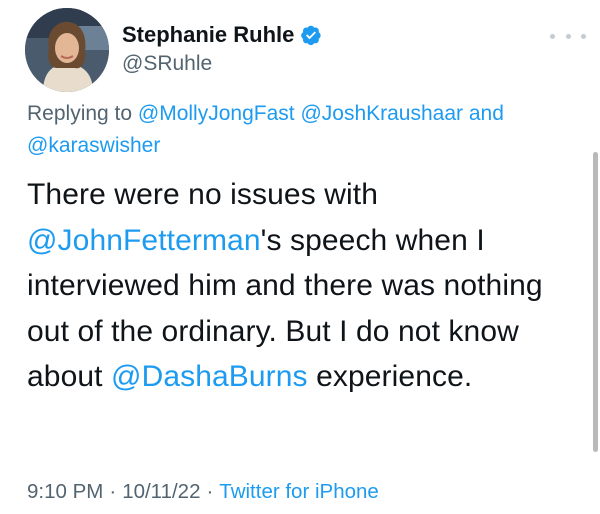  What do you see at coordinates (595, 302) in the screenshot?
I see `scrollbar` at bounding box center [595, 302].